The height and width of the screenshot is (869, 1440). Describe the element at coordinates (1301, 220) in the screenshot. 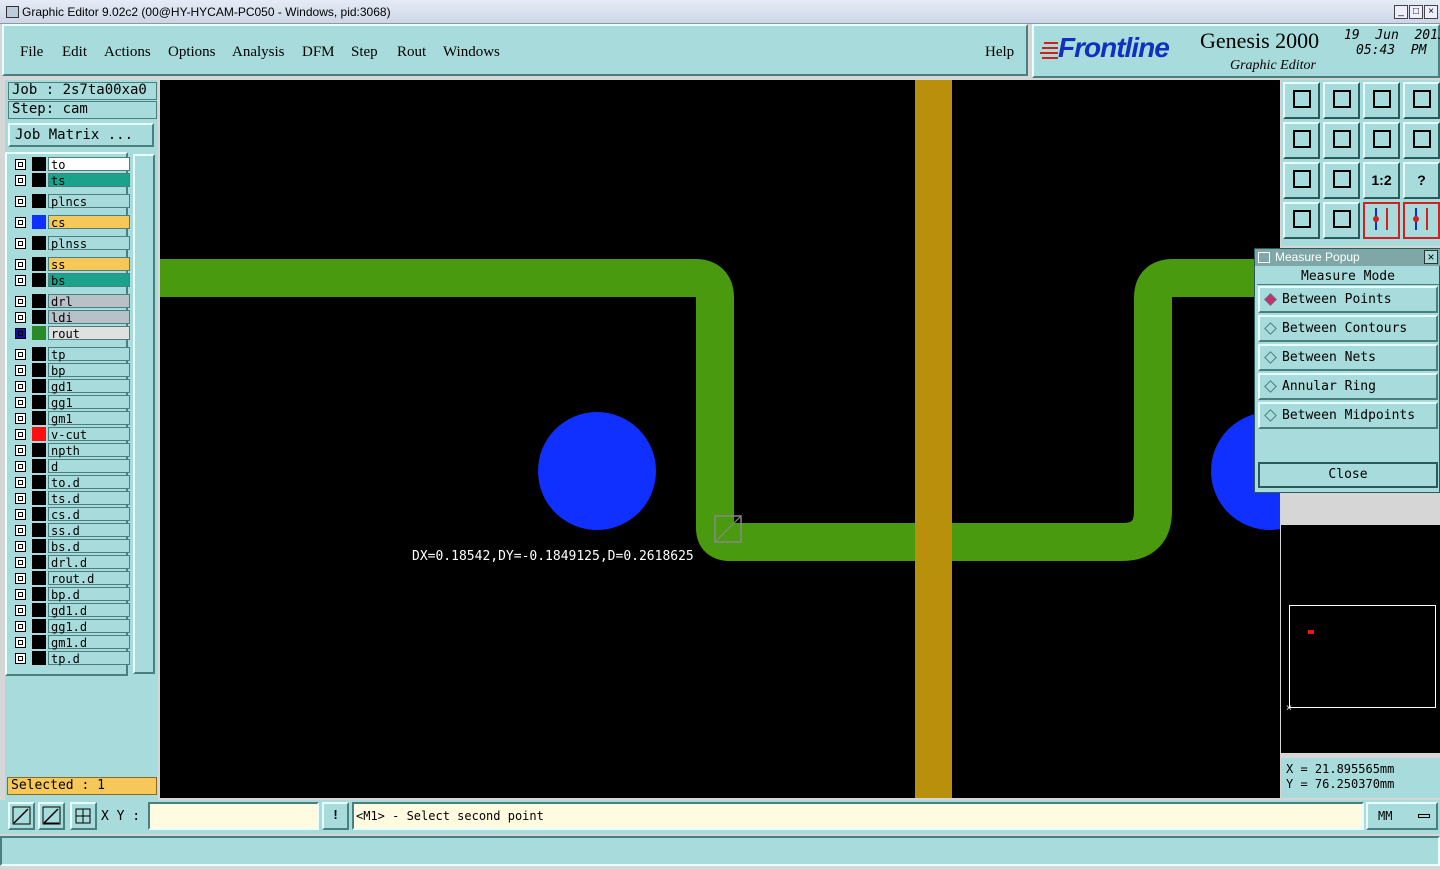

I see `tools-icon` at that location.